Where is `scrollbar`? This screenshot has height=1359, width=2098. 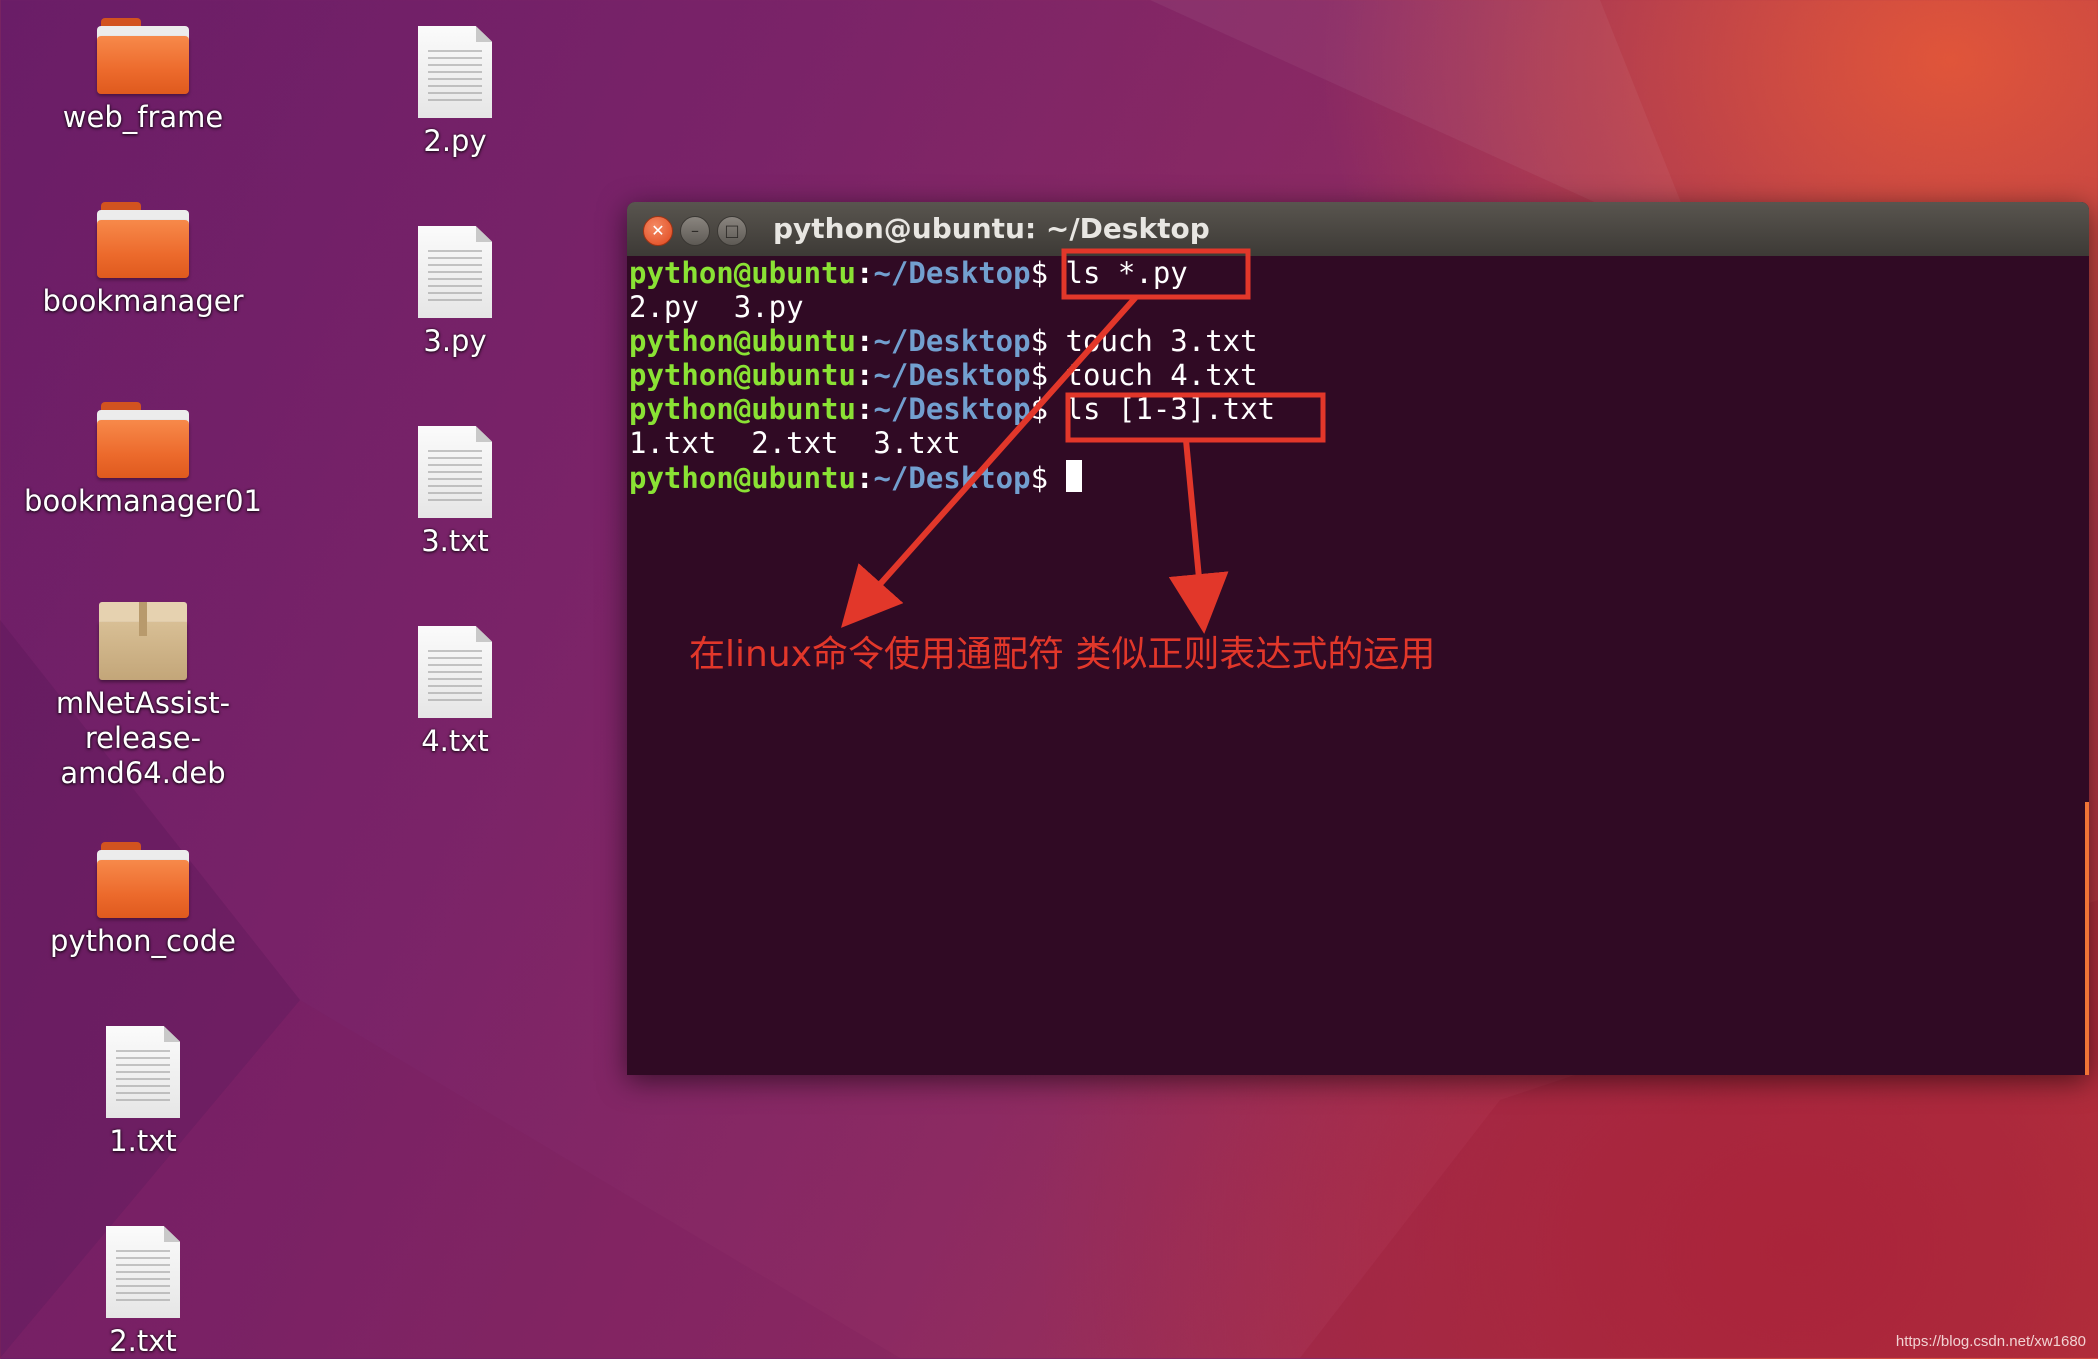 scrollbar is located at coordinates (2087, 938).